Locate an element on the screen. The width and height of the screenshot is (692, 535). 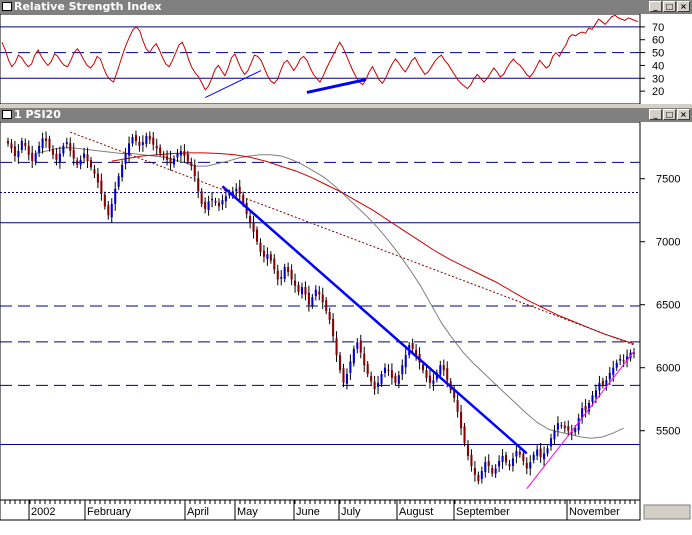
rsi-y-tick-label: 20 is located at coordinates (658, 92).